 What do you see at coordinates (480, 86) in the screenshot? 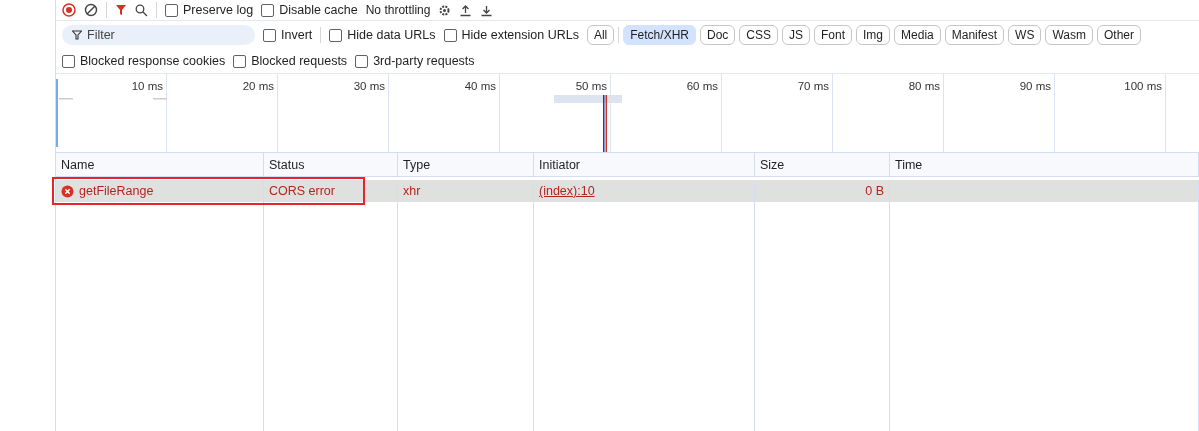
I see `time-tick-label: 40 ms` at bounding box center [480, 86].